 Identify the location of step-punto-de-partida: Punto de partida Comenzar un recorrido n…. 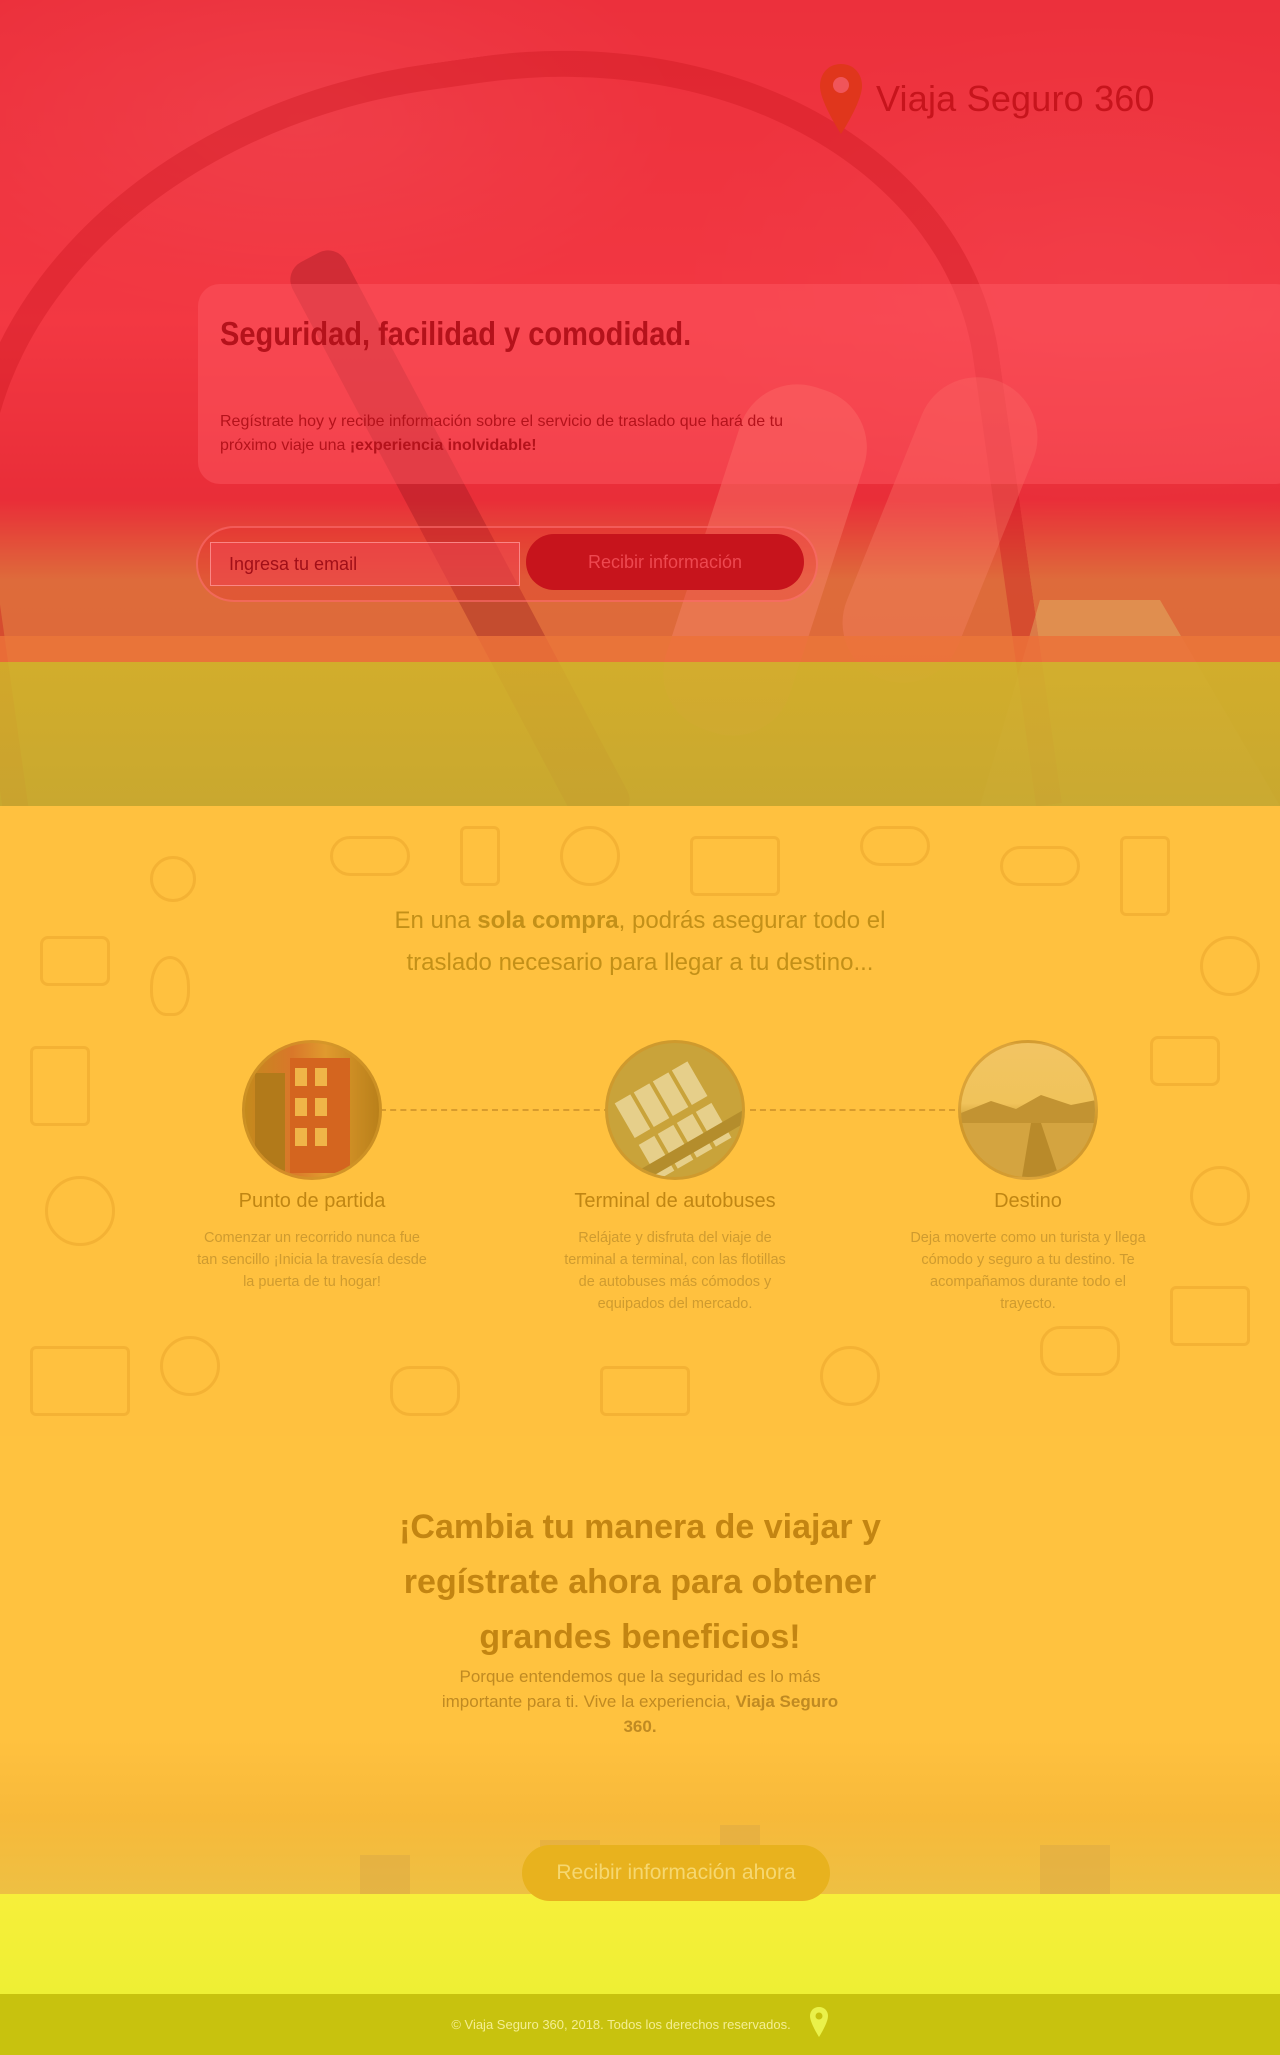
(312, 1166).